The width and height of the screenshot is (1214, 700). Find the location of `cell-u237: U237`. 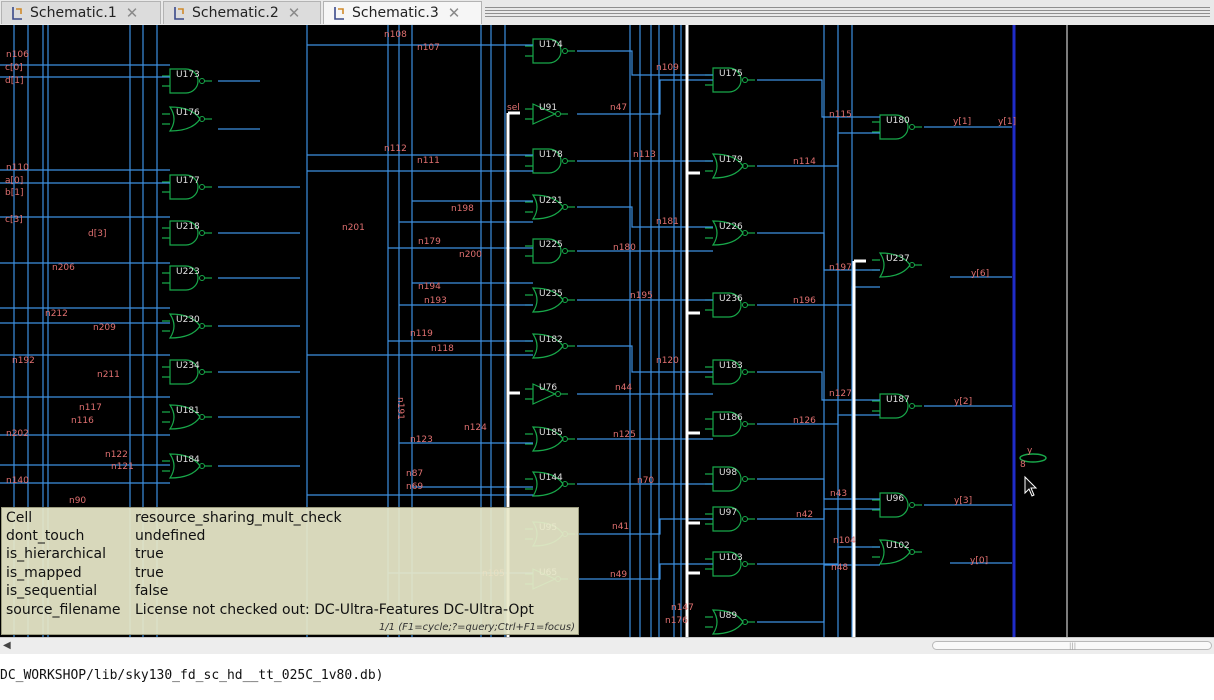

cell-u237: U237 is located at coordinates (897, 265).